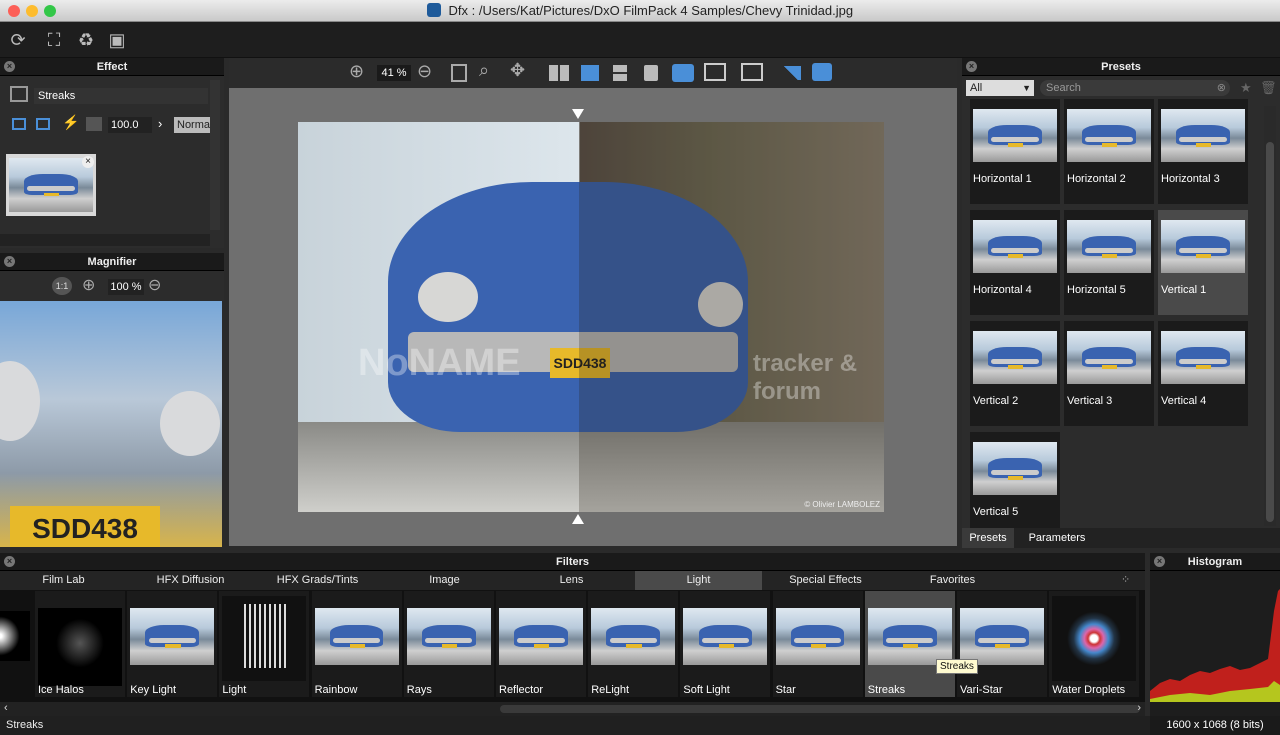 Image resolution: width=1280 pixels, height=735 pixels. Describe the element at coordinates (752, 72) in the screenshot. I see `compare-icon` at that location.